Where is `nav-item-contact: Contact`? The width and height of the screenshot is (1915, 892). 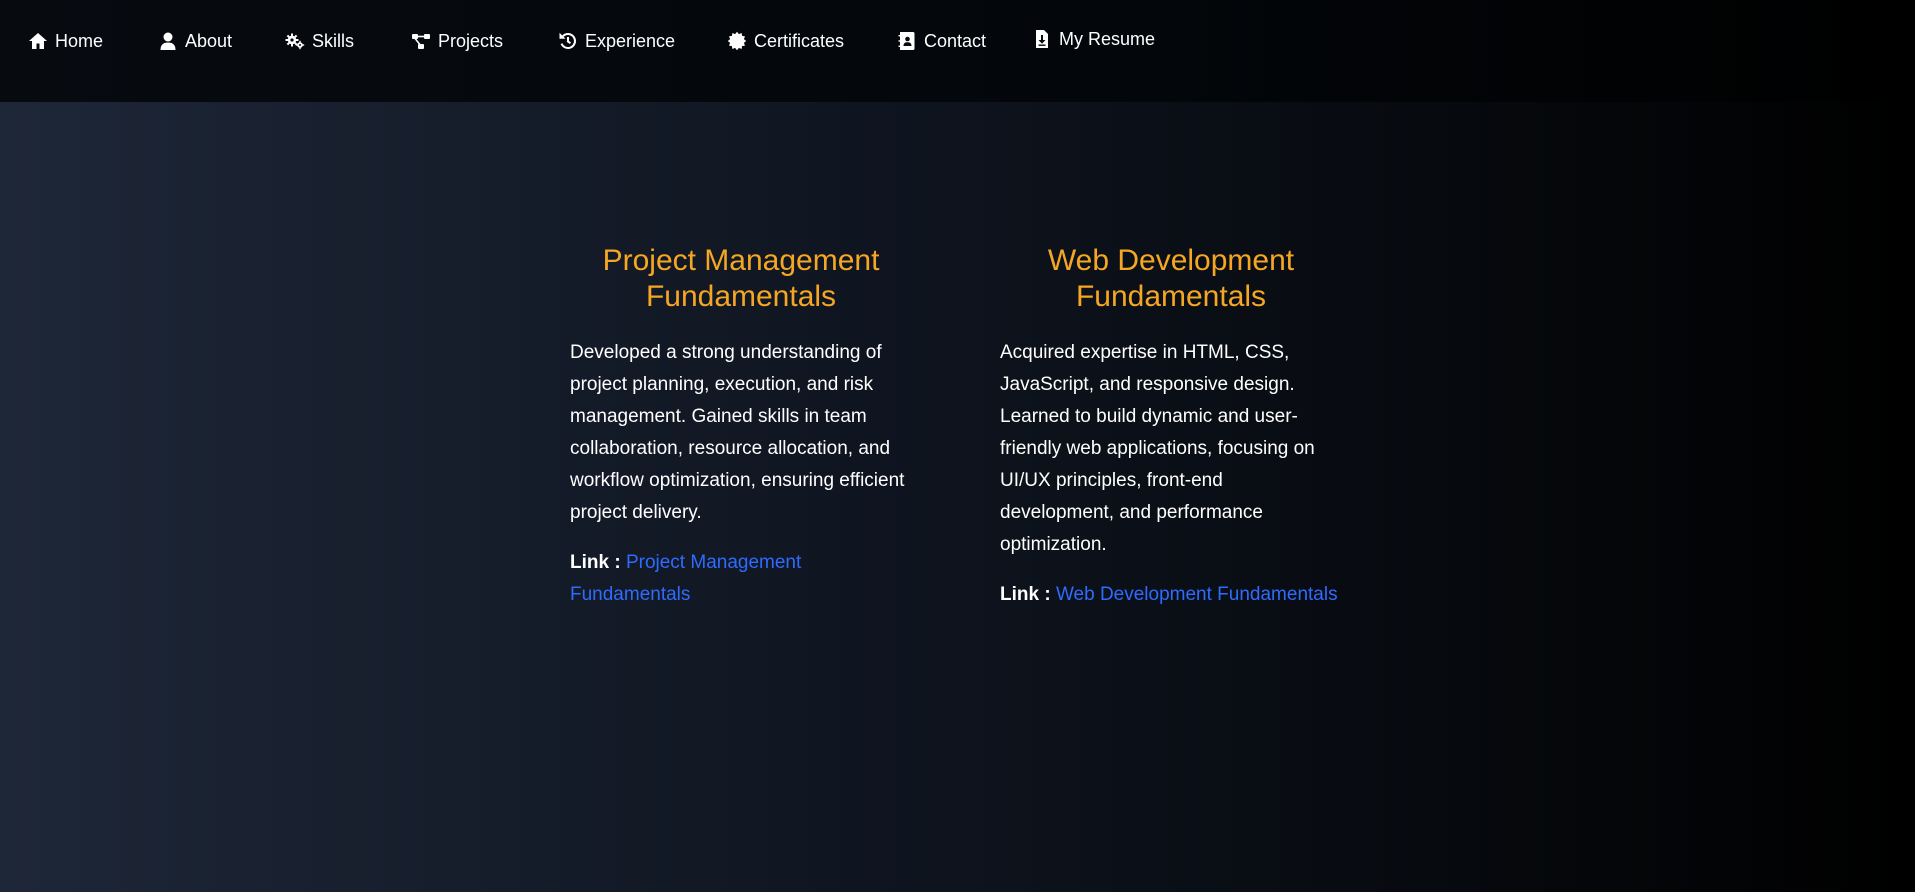 nav-item-contact: Contact is located at coordinates (941, 41).